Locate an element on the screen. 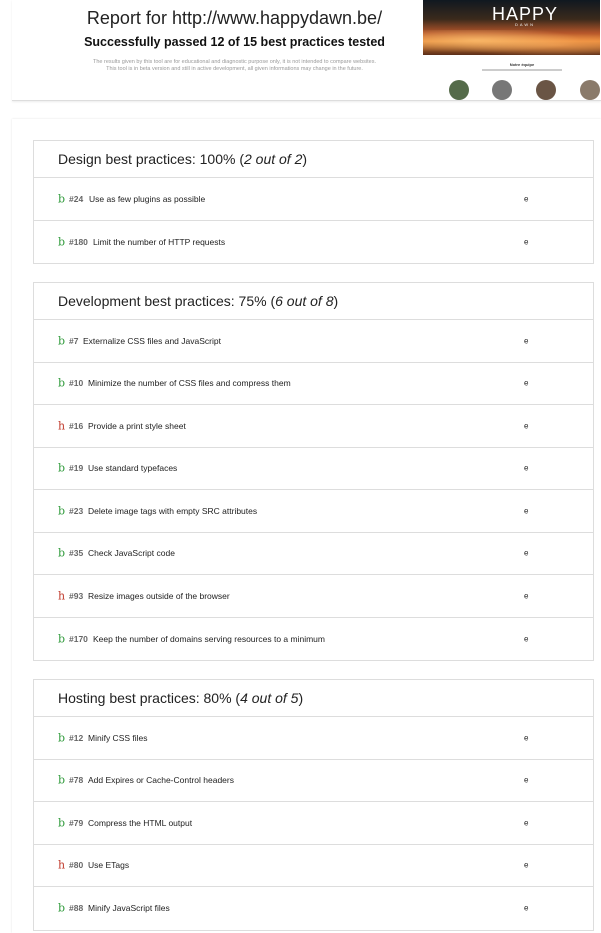  practice-row: h #16 Provide a print style sheet e is located at coordinates (313, 426).